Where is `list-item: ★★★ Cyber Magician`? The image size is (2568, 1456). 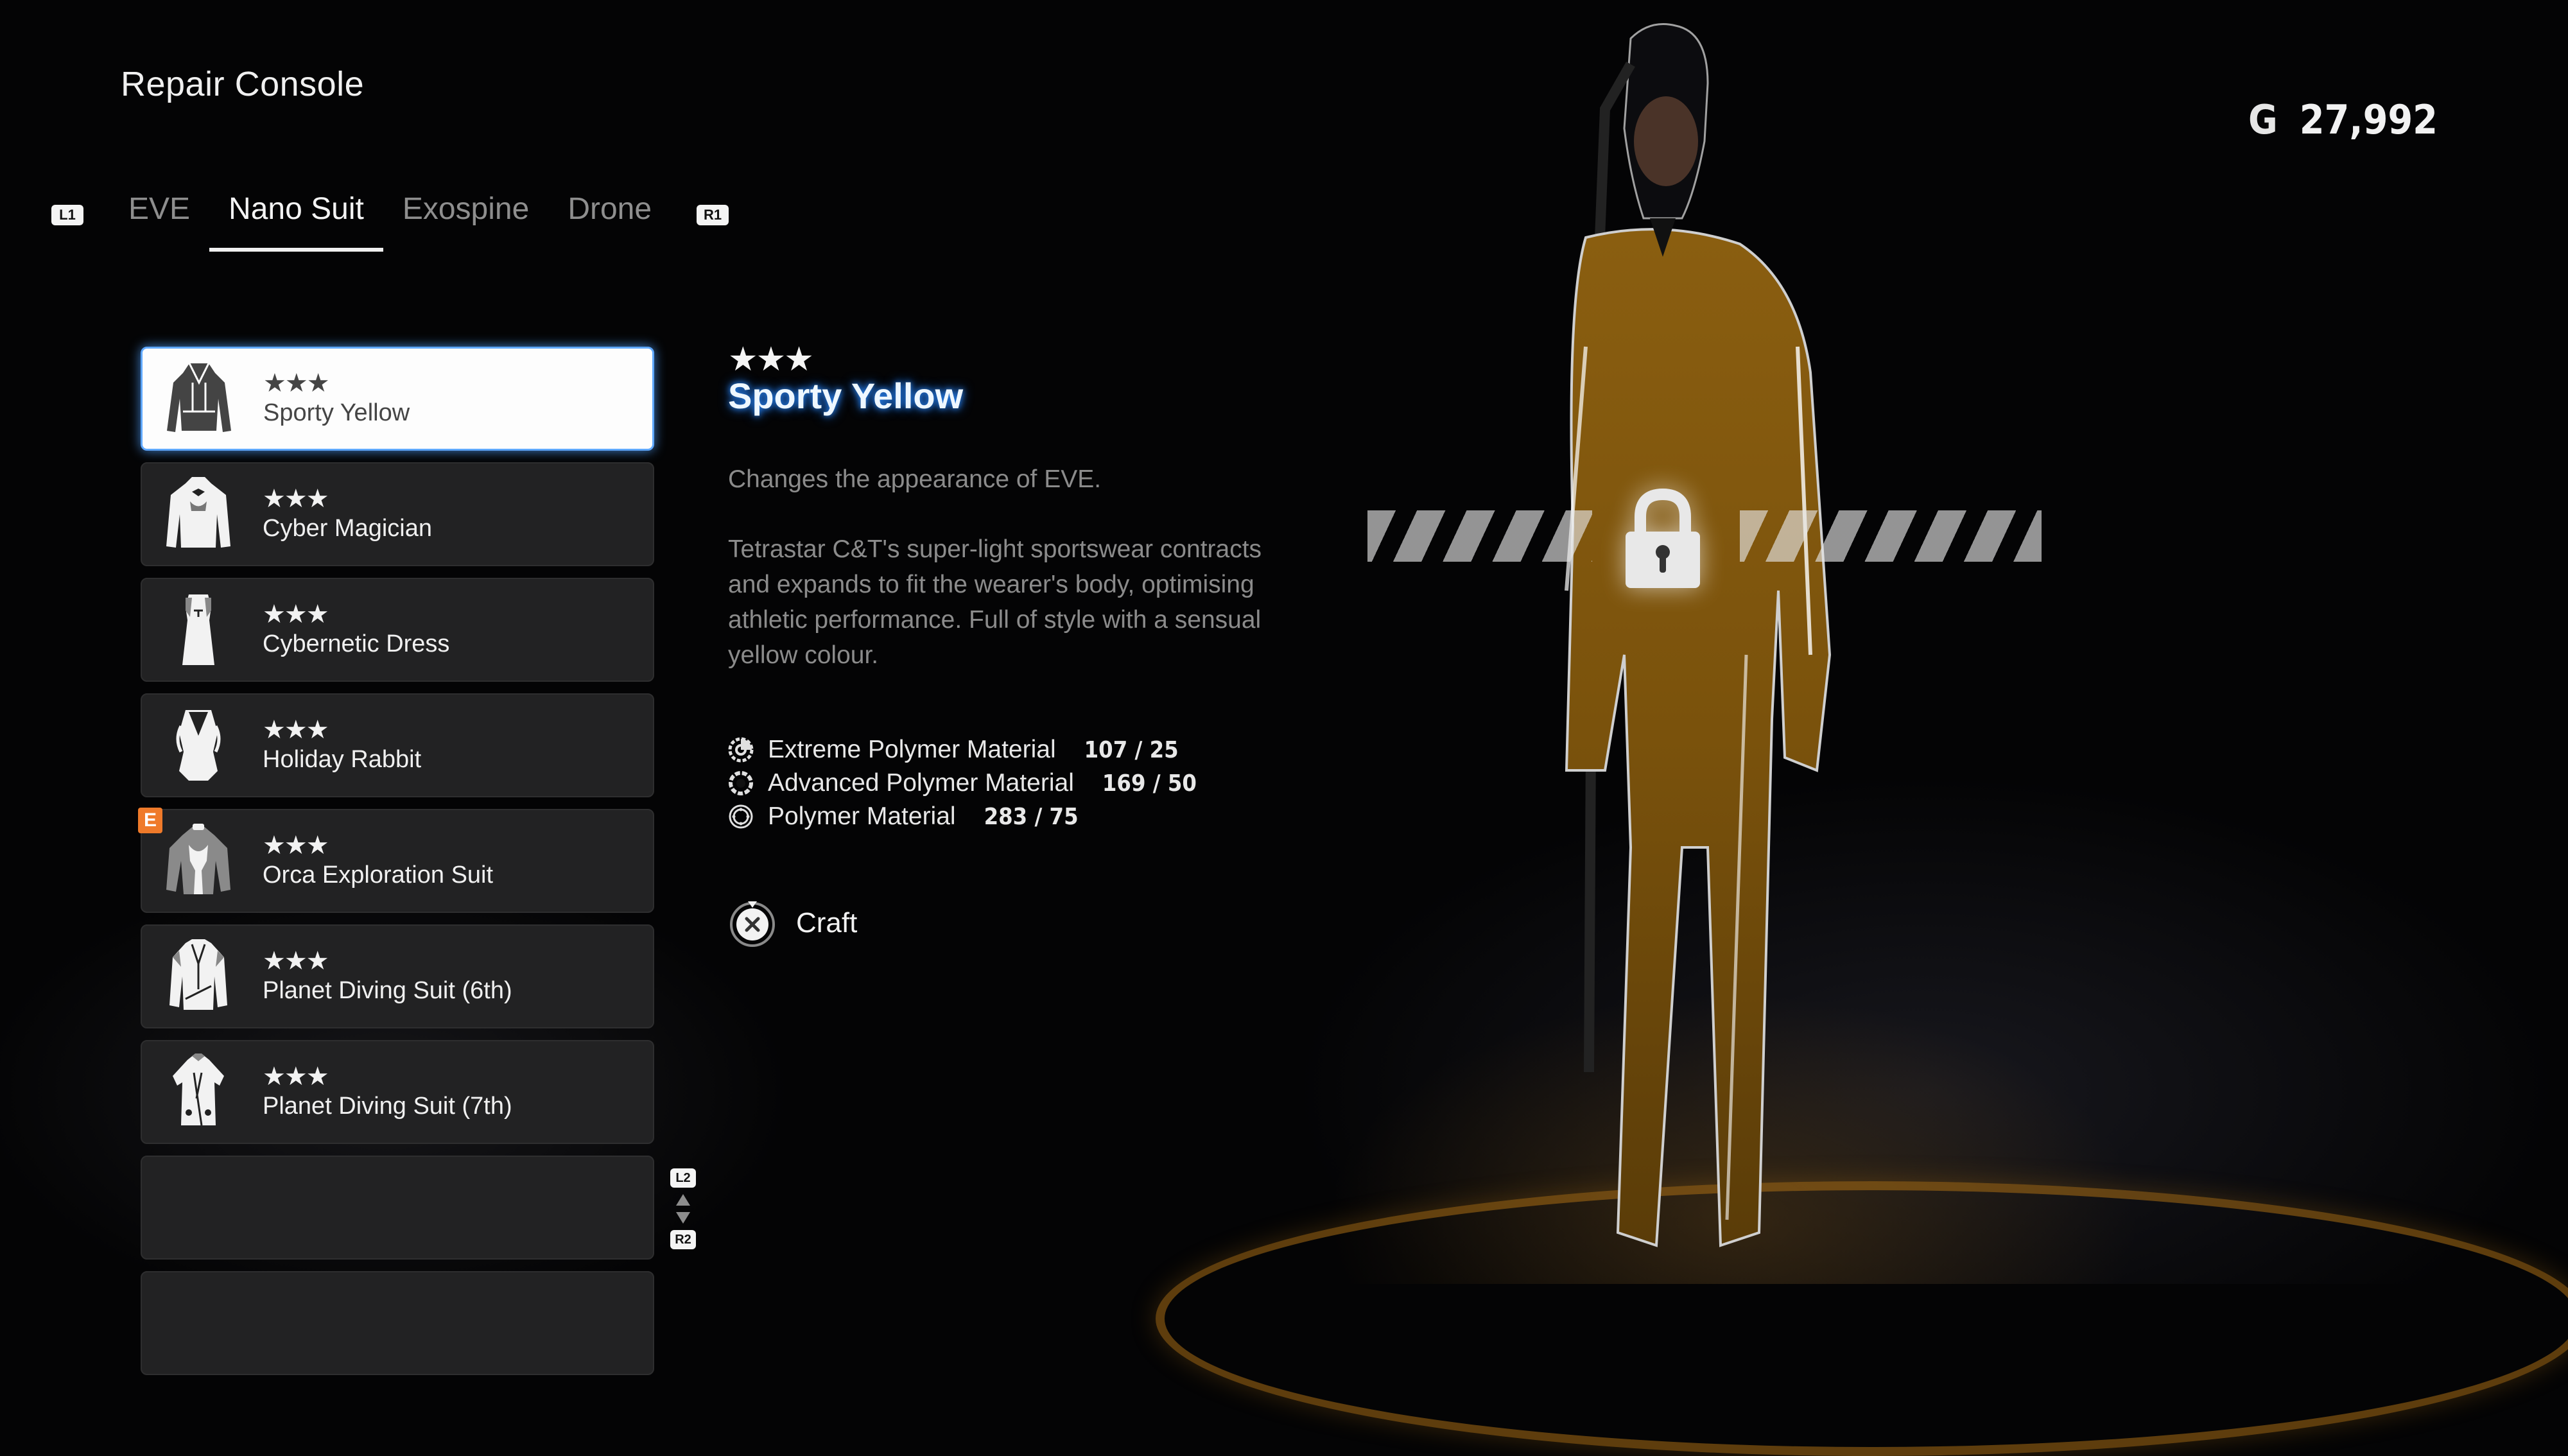
list-item: ★★★ Cyber Magician is located at coordinates (397, 514).